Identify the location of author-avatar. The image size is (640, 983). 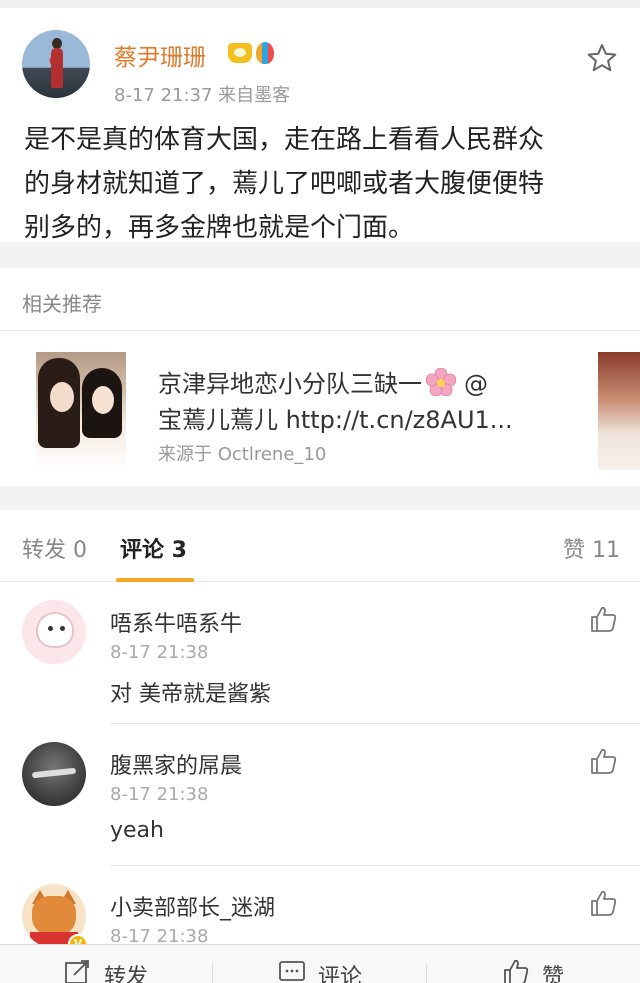
(56, 64).